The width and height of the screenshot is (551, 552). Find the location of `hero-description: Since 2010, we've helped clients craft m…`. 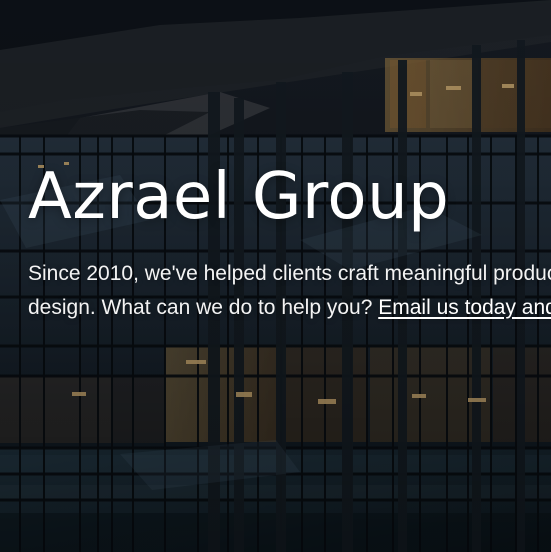

hero-description: Since 2010, we've helped clients craft m… is located at coordinates (289, 291).